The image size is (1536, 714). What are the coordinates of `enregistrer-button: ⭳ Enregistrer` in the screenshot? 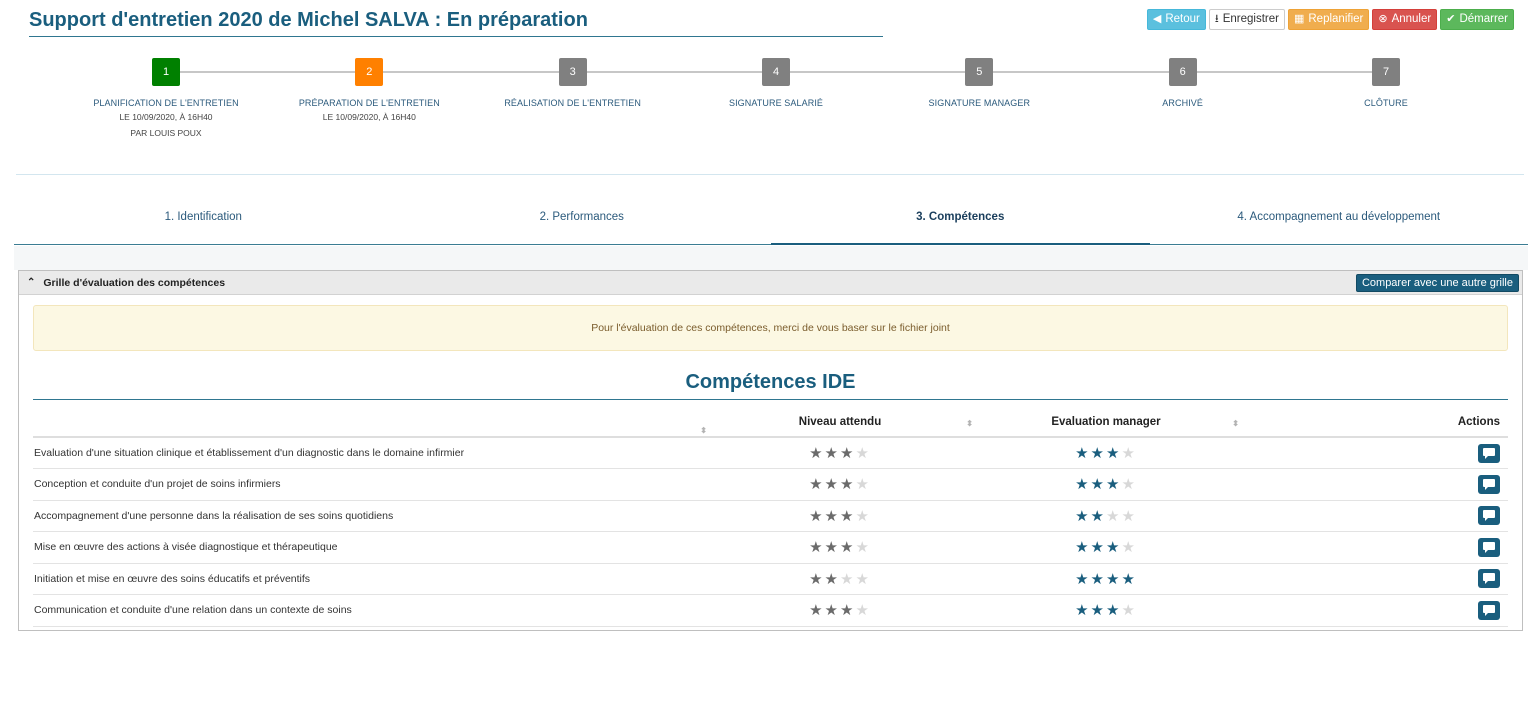 It's located at (1246, 19).